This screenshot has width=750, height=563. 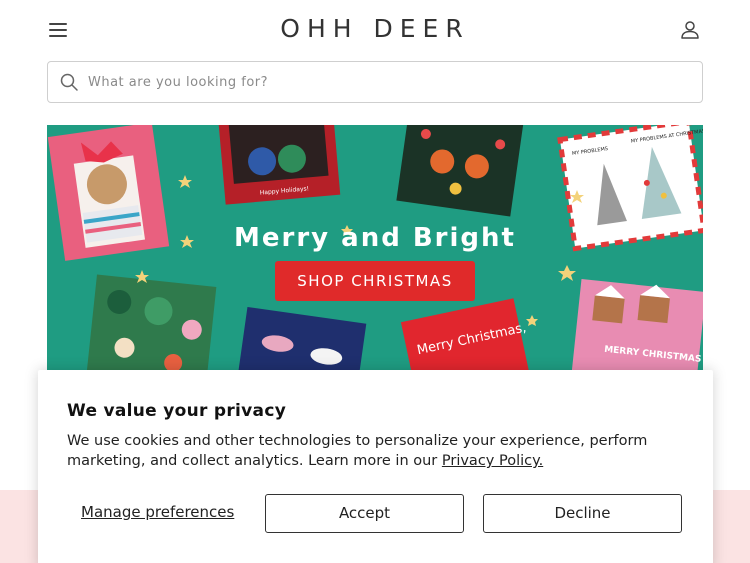 I want to click on site-logo: OHH DEER, so click(x=375, y=28).